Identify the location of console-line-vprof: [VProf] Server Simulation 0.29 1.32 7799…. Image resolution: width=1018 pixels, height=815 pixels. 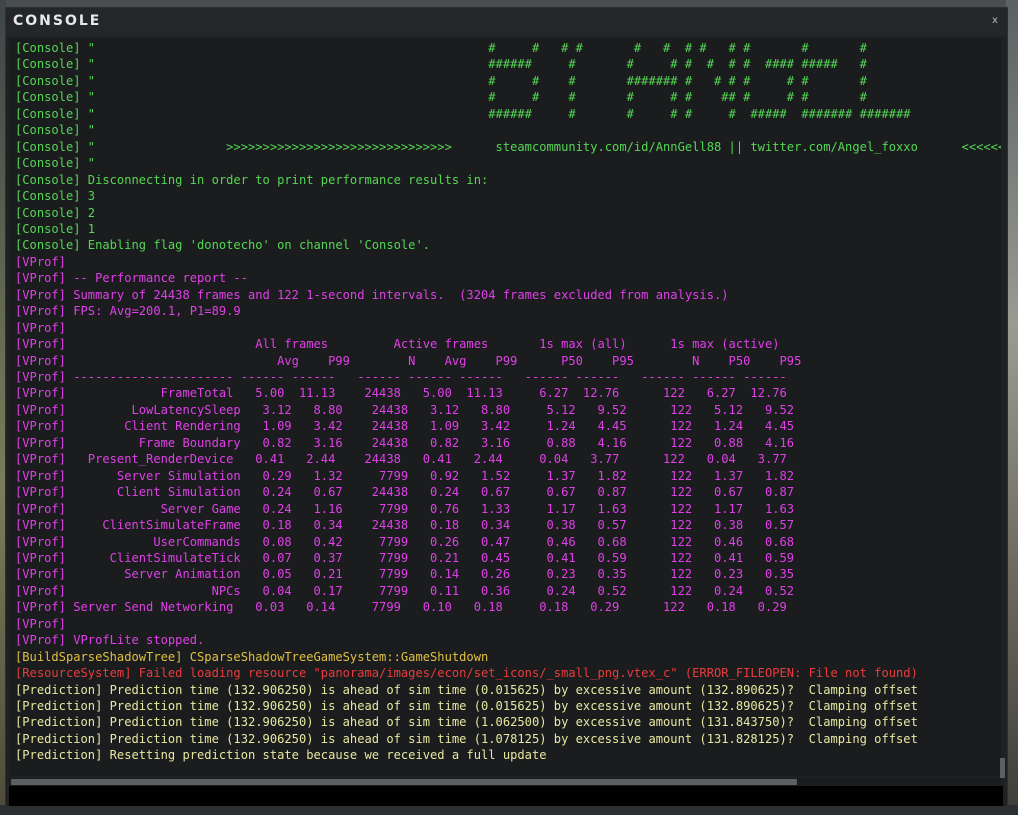
(405, 475).